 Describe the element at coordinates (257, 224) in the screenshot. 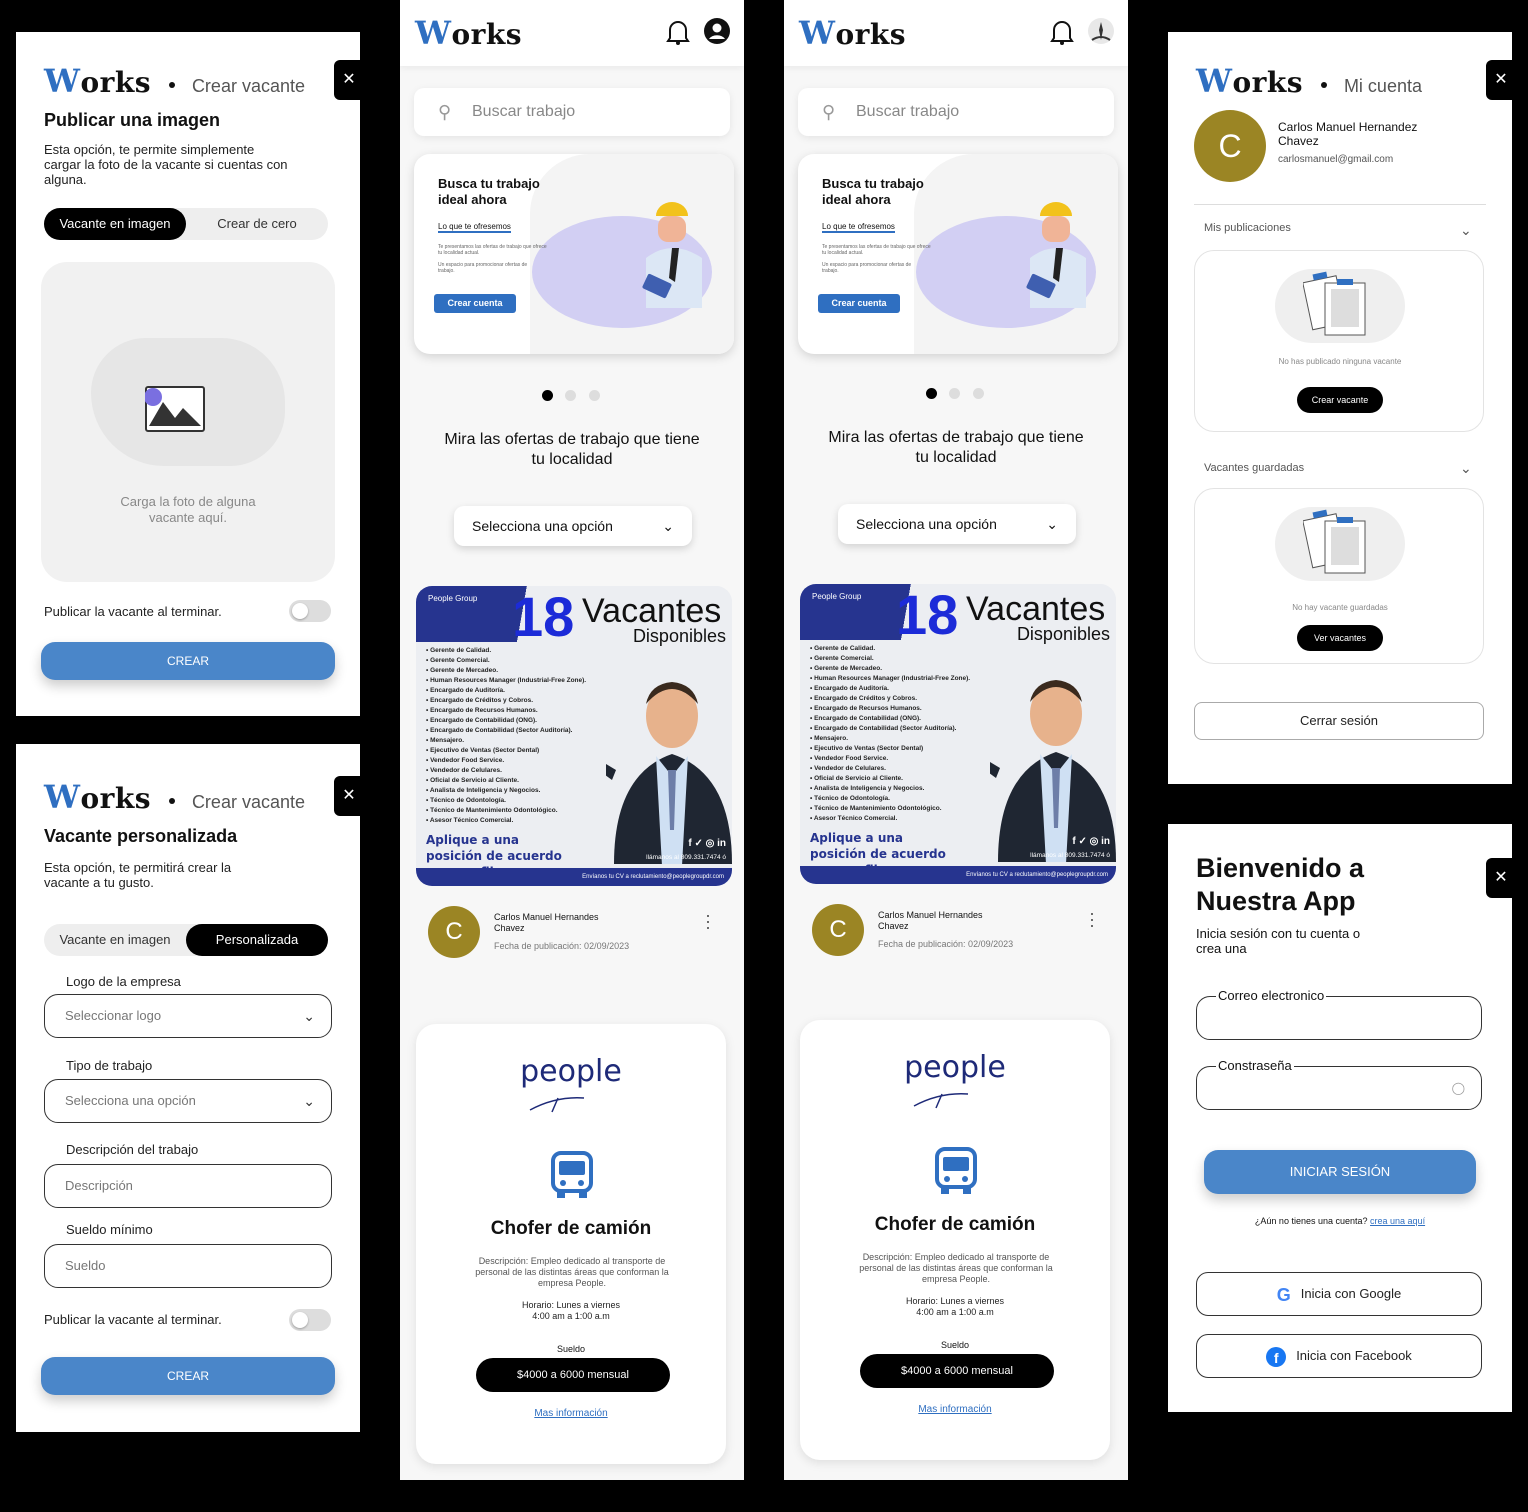

I see `tab-create-from-scratch: Crear de cero` at that location.